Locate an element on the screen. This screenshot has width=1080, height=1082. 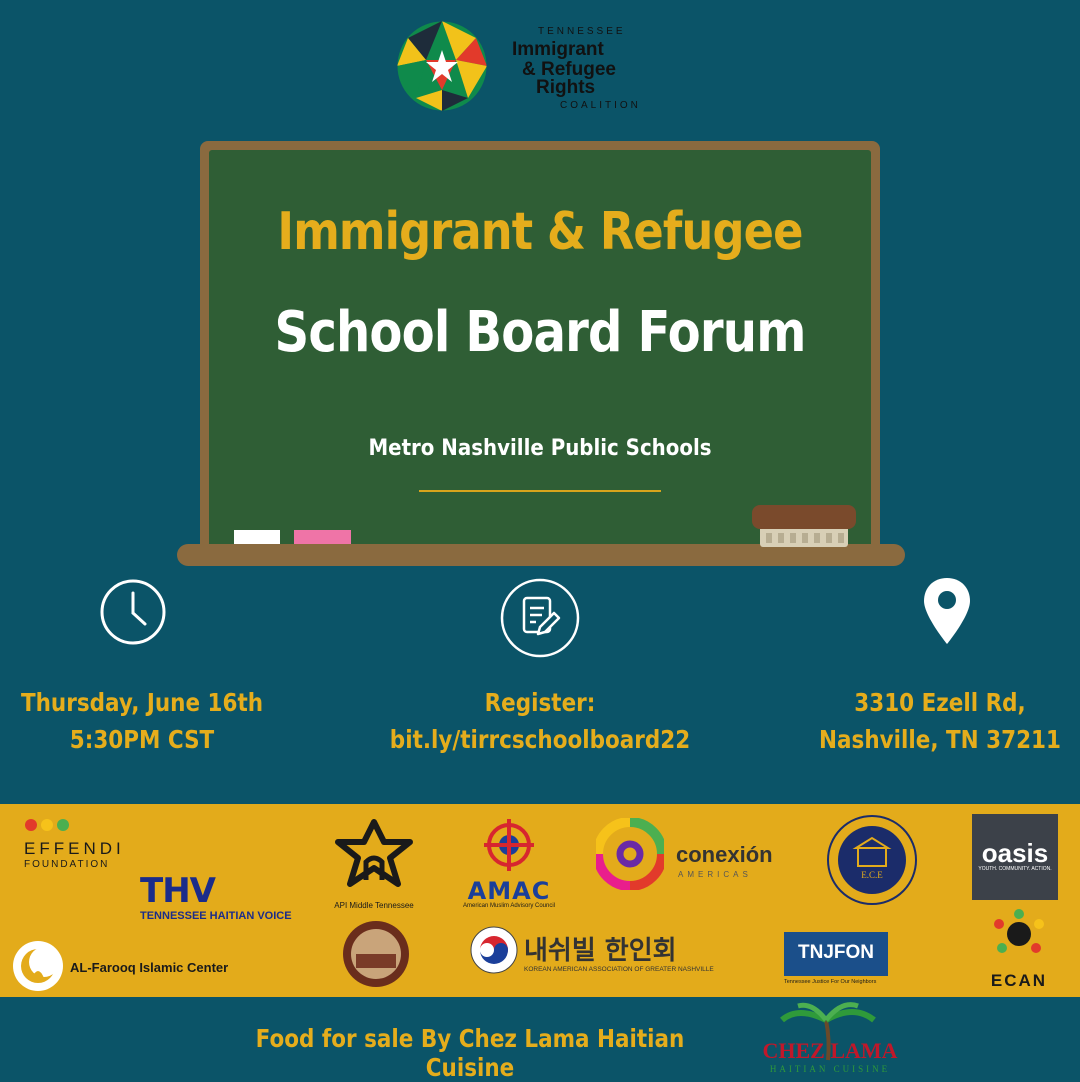
event-address: 3310 Ezell Rd, Nashville, TN 37211 is located at coordinates (940, 721).